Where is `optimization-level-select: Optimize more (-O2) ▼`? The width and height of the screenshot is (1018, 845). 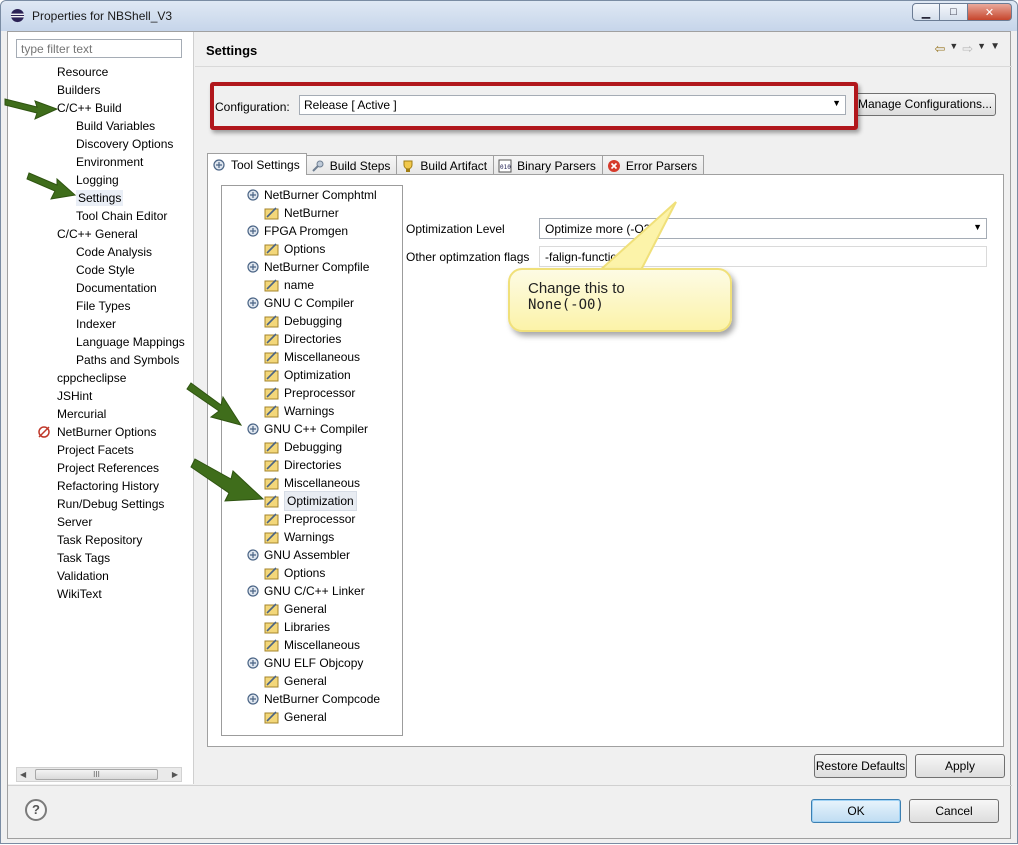
optimization-level-select: Optimize more (-O2) ▼ is located at coordinates (763, 228).